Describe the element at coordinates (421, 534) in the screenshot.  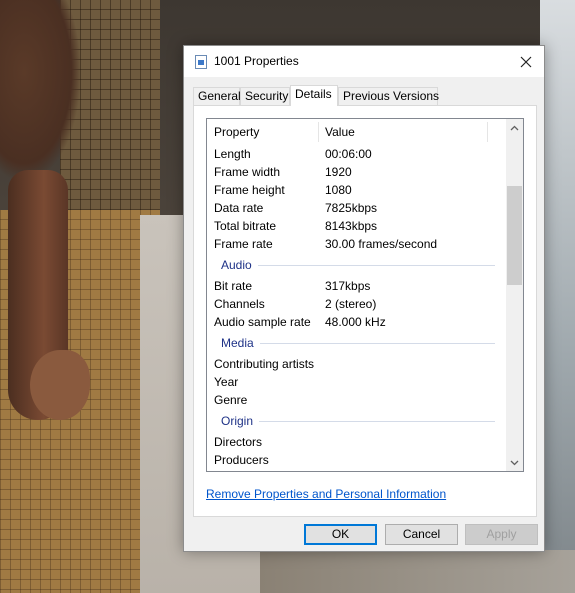
I see `cancel-button: Cancel` at that location.